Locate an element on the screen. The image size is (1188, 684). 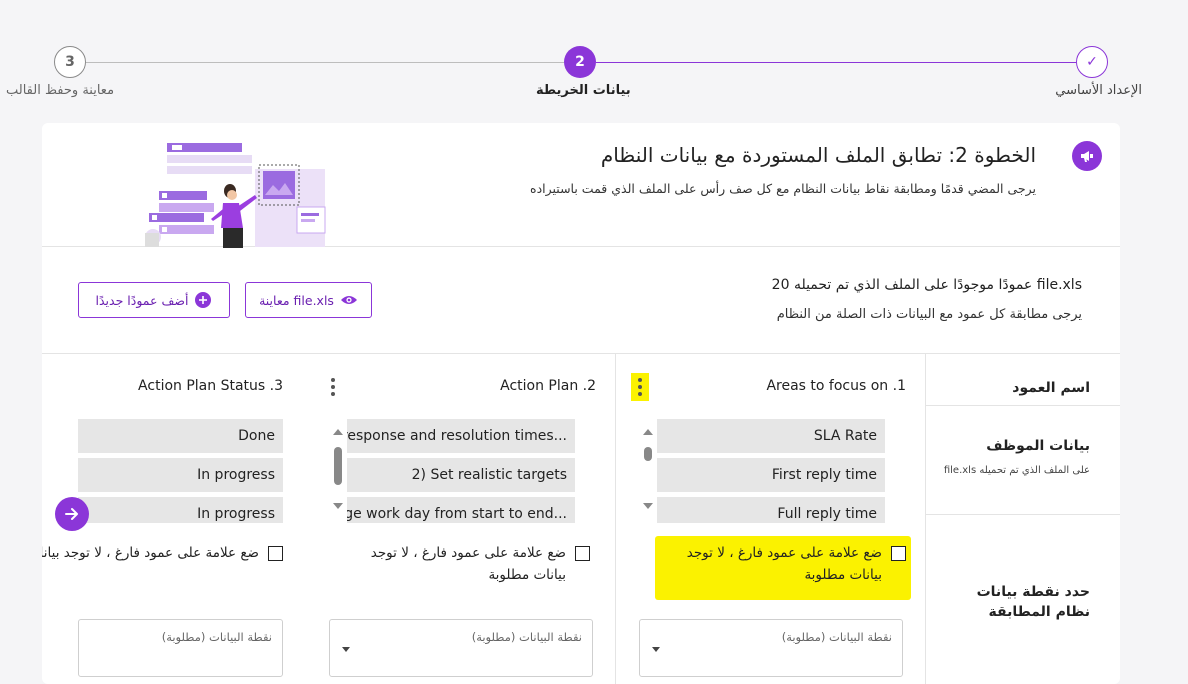
step-1-check-icon: ✓ is located at coordinates (1092, 62).